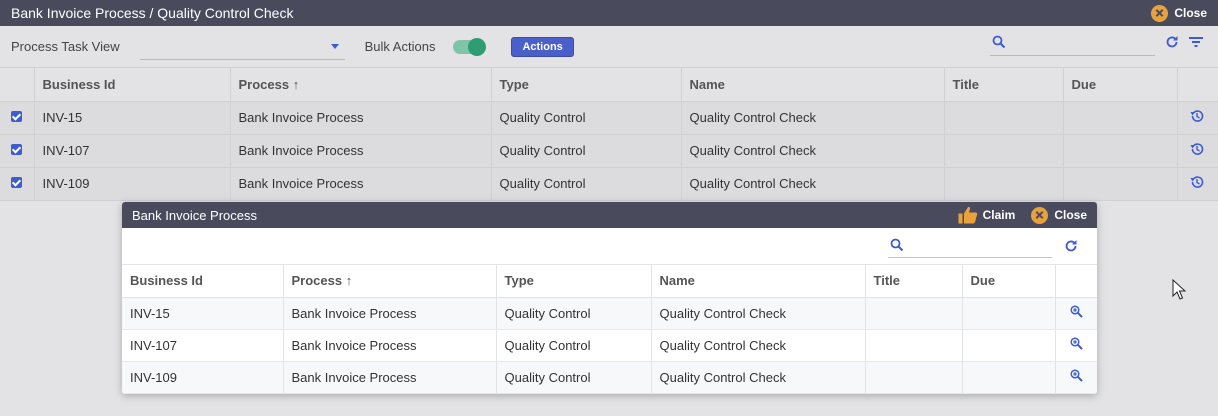 Image resolution: width=1218 pixels, height=416 pixels. I want to click on select-column-header, so click(17, 85).